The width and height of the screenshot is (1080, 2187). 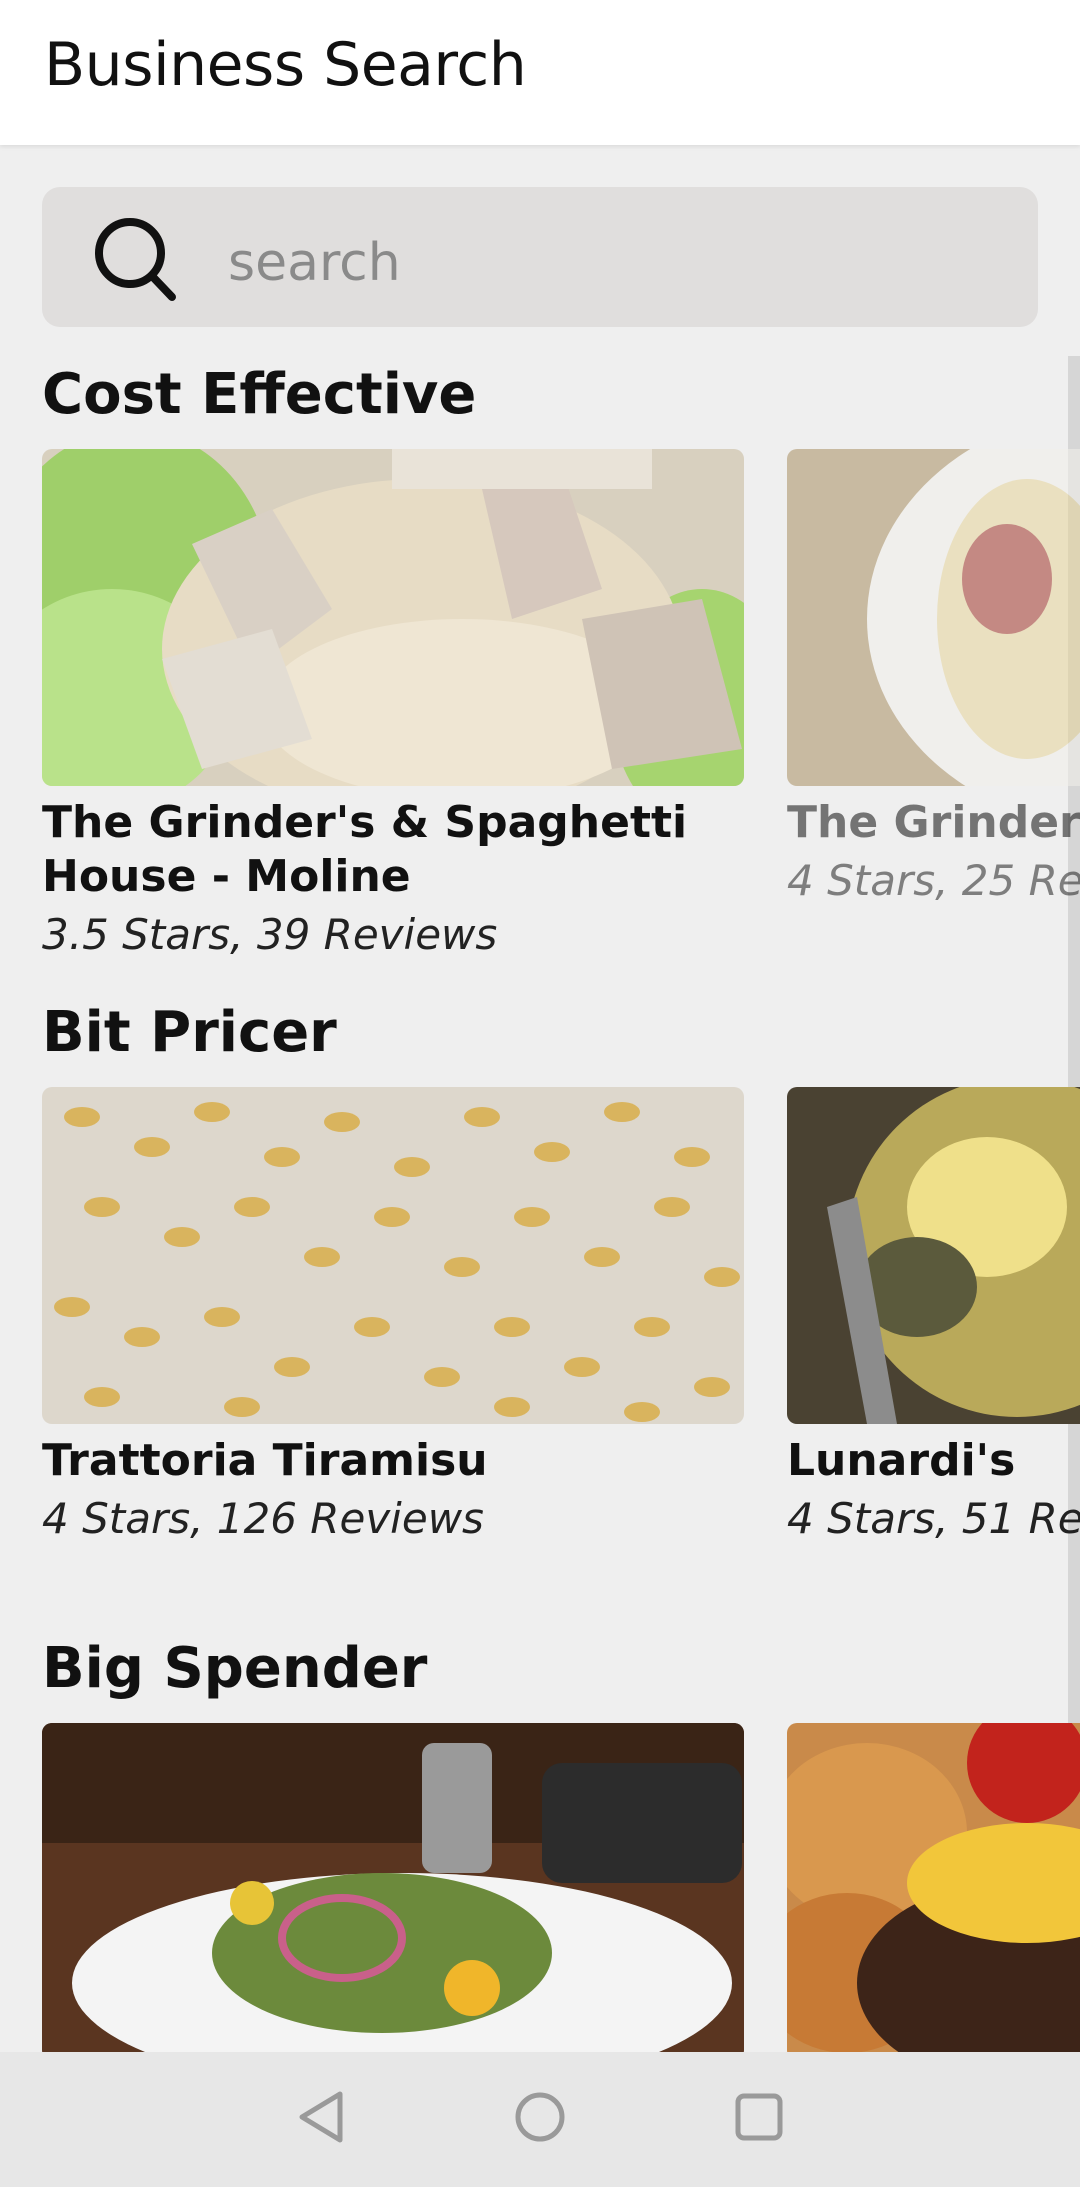 I want to click on app-bar: Business Search, so click(x=540, y=72).